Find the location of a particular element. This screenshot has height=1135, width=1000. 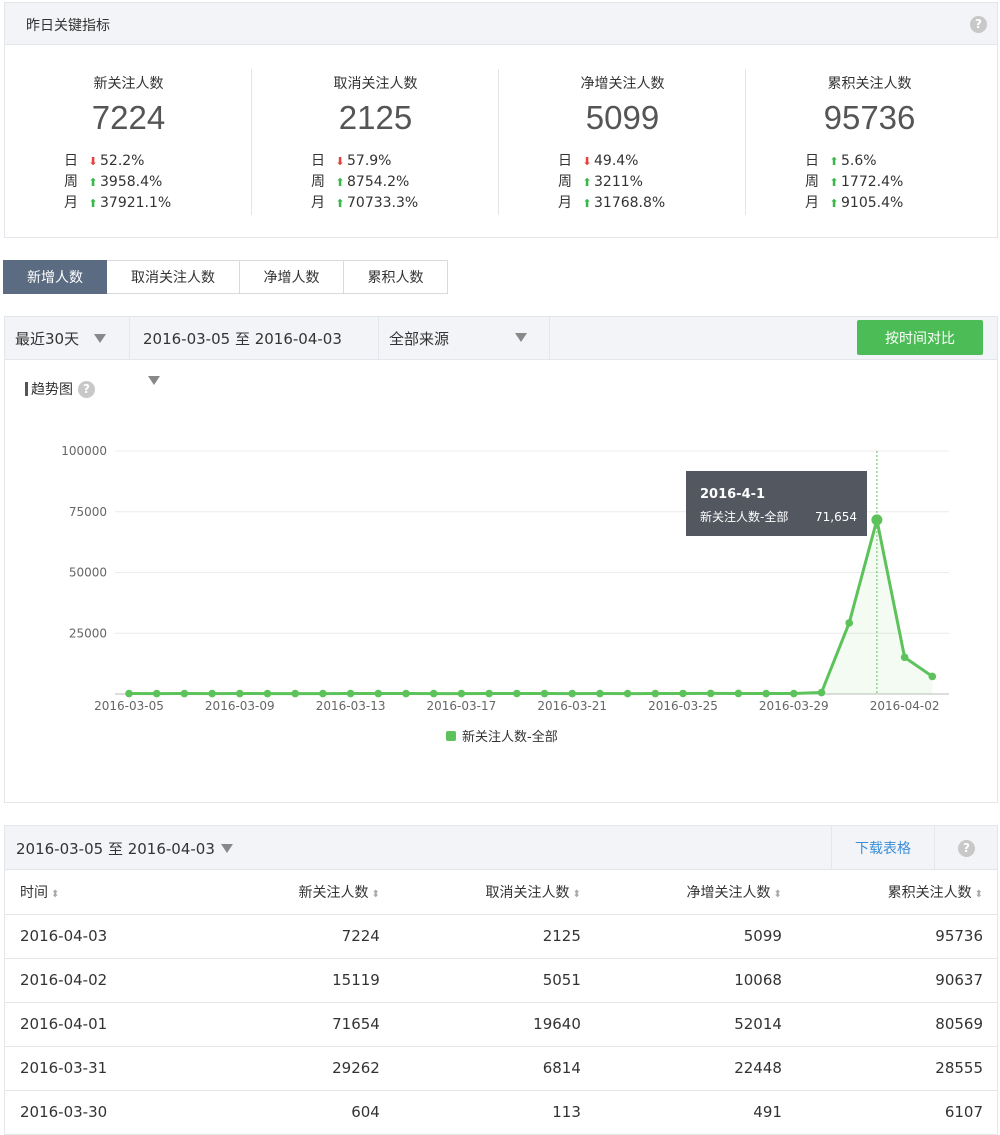

tab-metric: 净增人数 is located at coordinates (292, 277).